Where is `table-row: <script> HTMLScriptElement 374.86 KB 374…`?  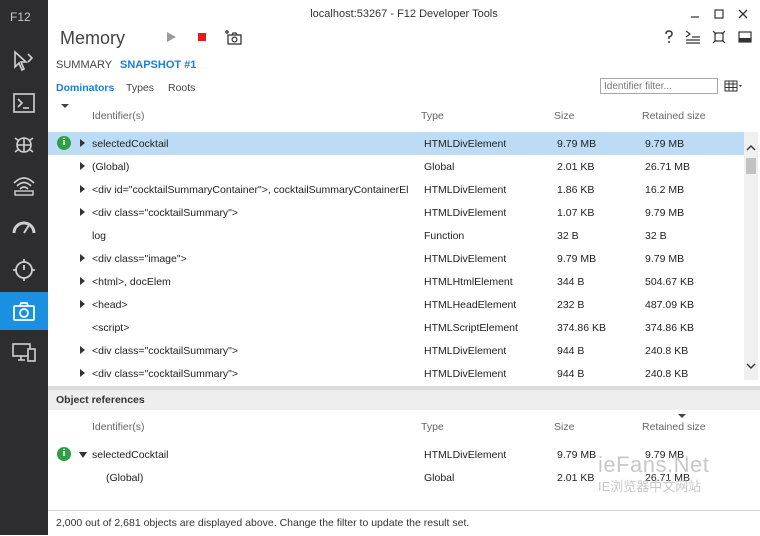 table-row: <script> HTMLScriptElement 374.86 KB 374… is located at coordinates (396, 327).